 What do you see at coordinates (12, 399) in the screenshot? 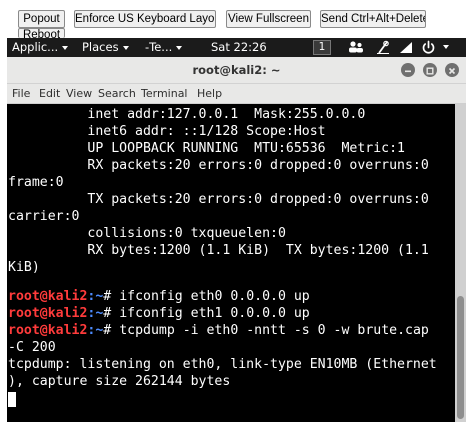
I see `text-cursor` at bounding box center [12, 399].